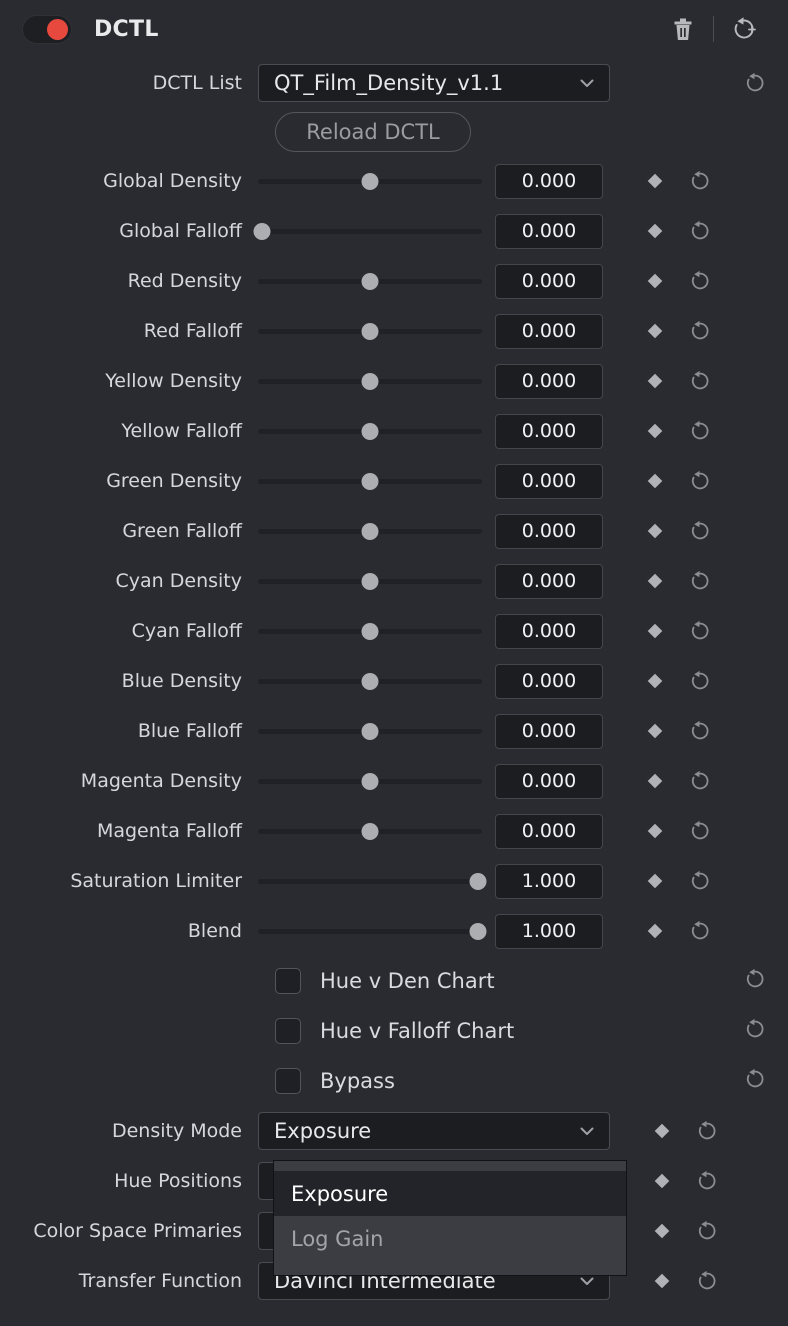  Describe the element at coordinates (450, 1238) in the screenshot. I see `dropdown-option: Log Gain` at that location.